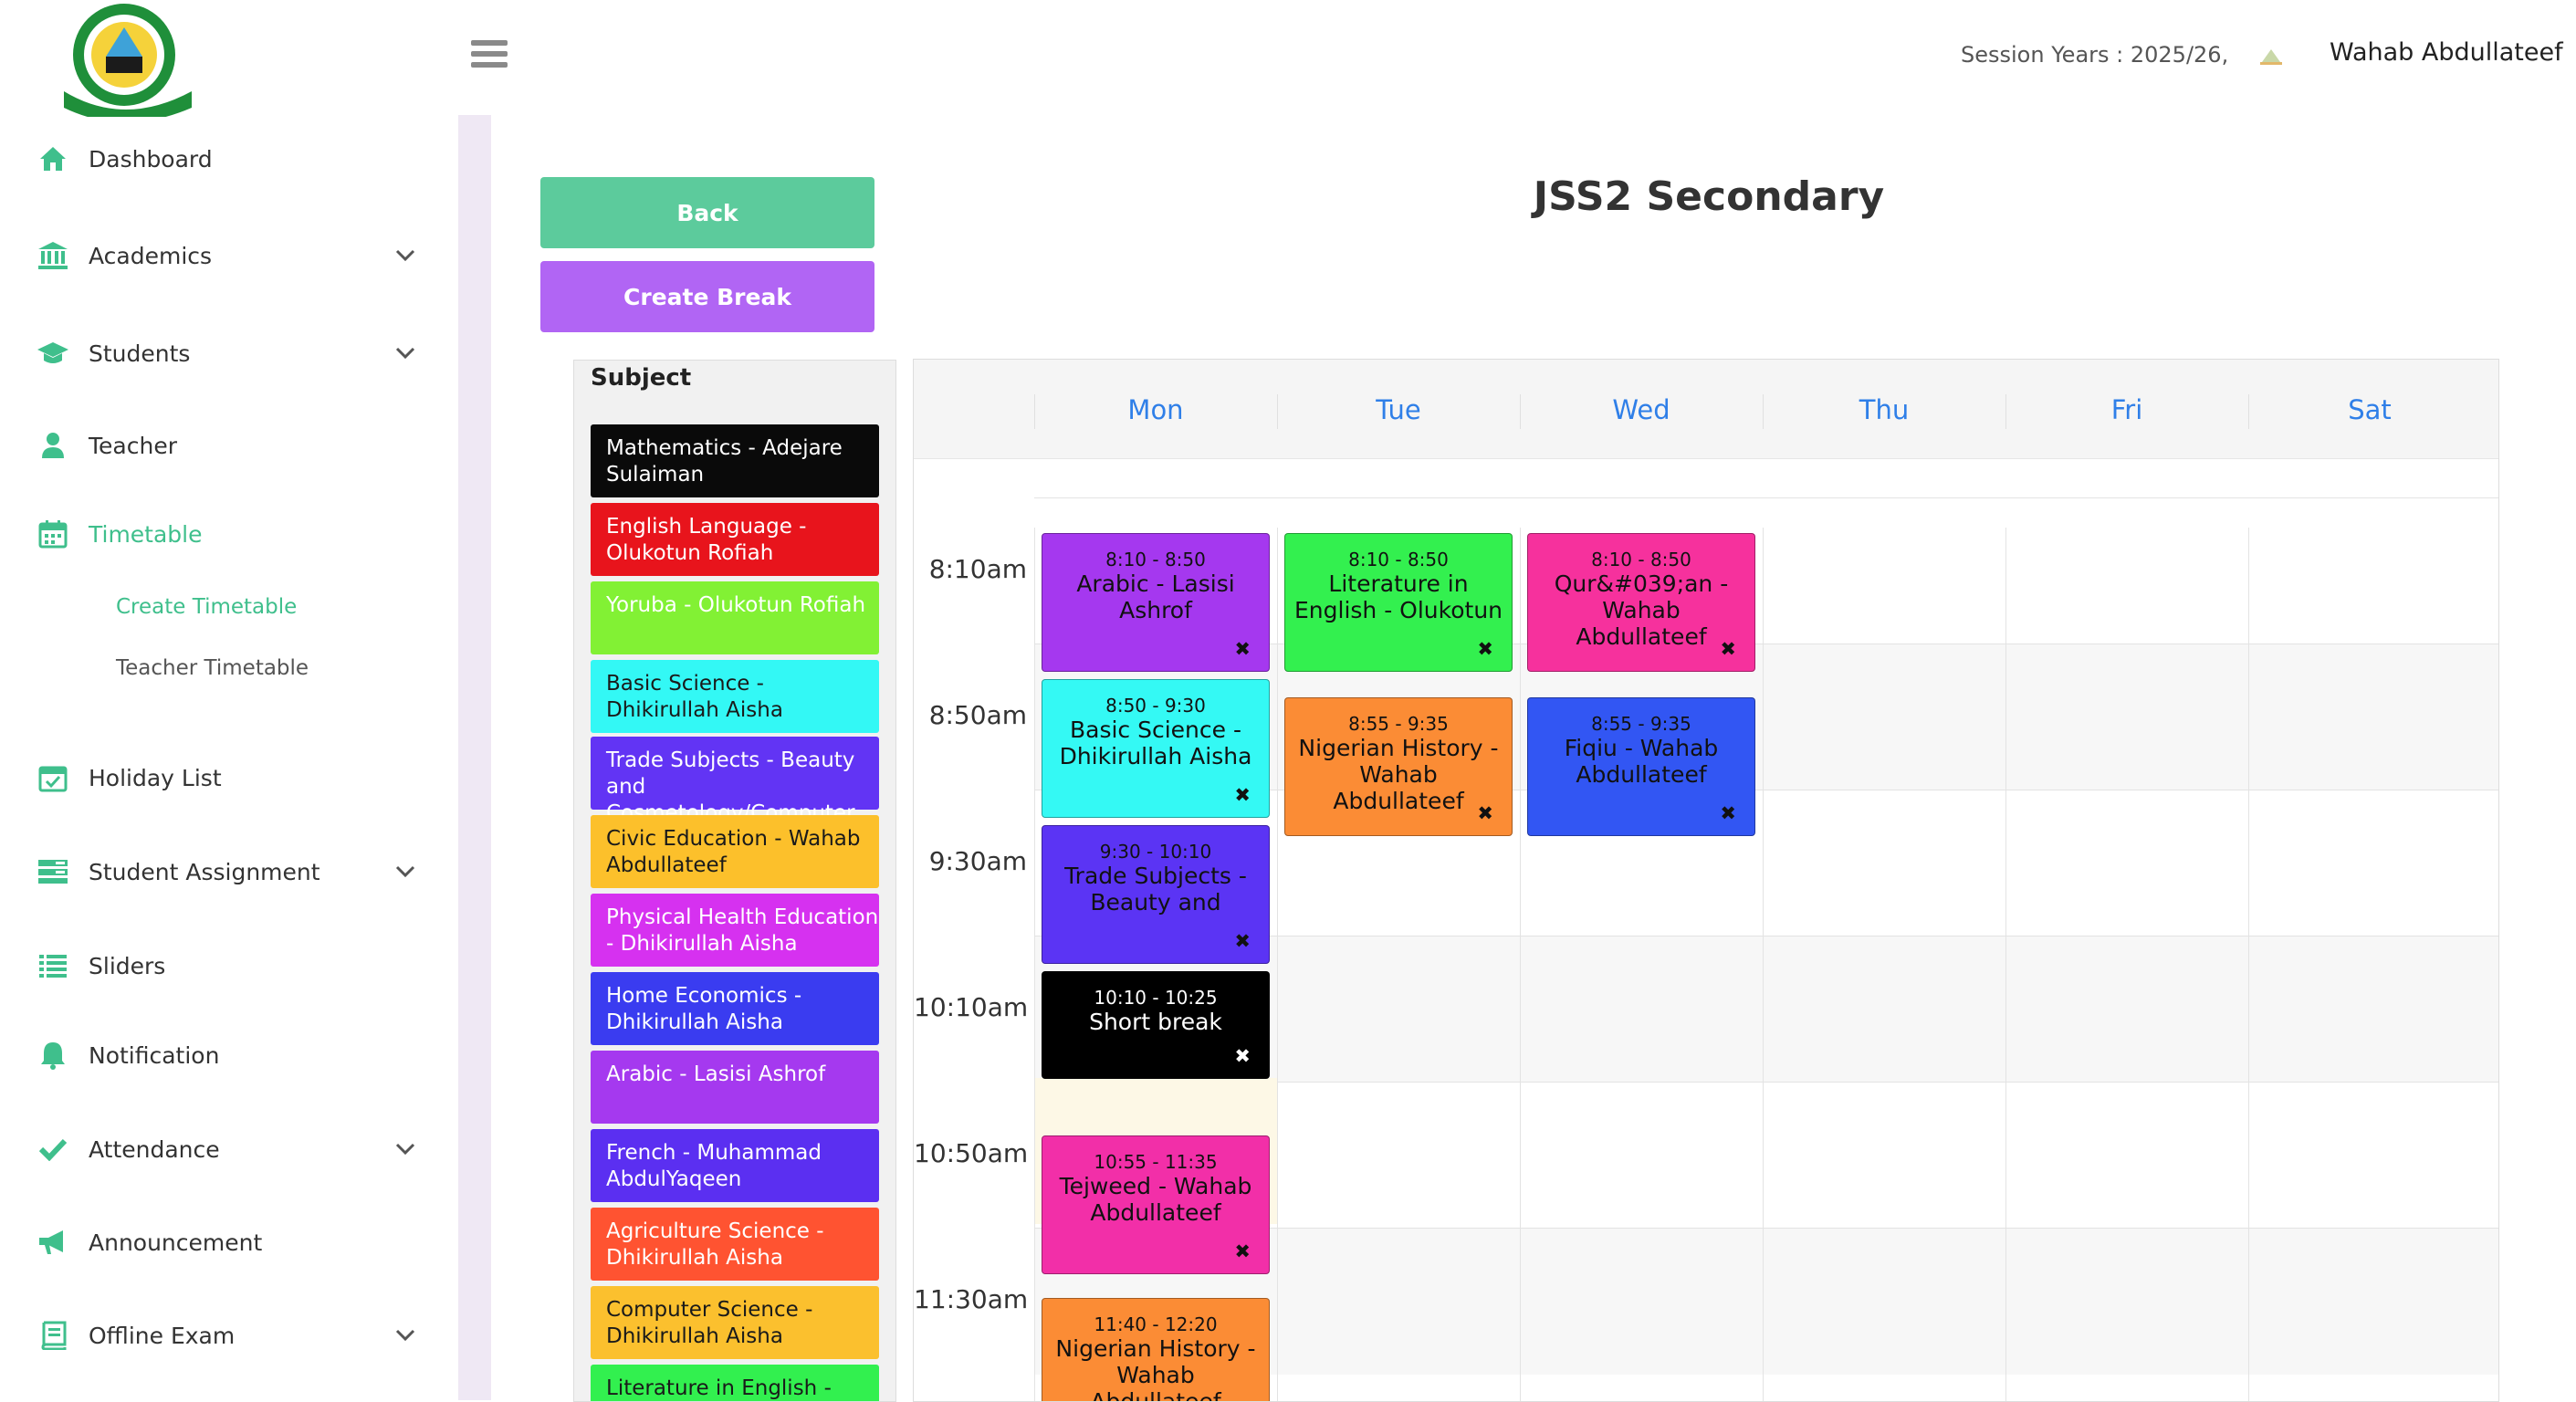 This screenshot has height=1402, width=2576. Describe the element at coordinates (219, 965) in the screenshot. I see `sidebar-item-sliders: Sliders` at that location.